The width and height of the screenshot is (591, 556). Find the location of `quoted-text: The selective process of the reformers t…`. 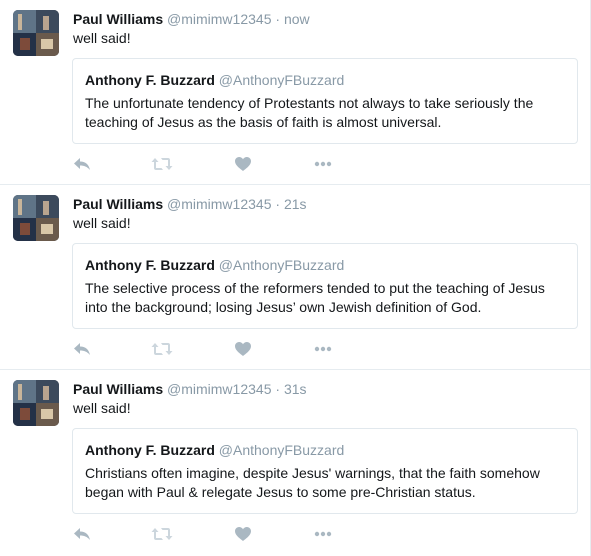

quoted-text: The selective process of the reformers t… is located at coordinates (315, 297).